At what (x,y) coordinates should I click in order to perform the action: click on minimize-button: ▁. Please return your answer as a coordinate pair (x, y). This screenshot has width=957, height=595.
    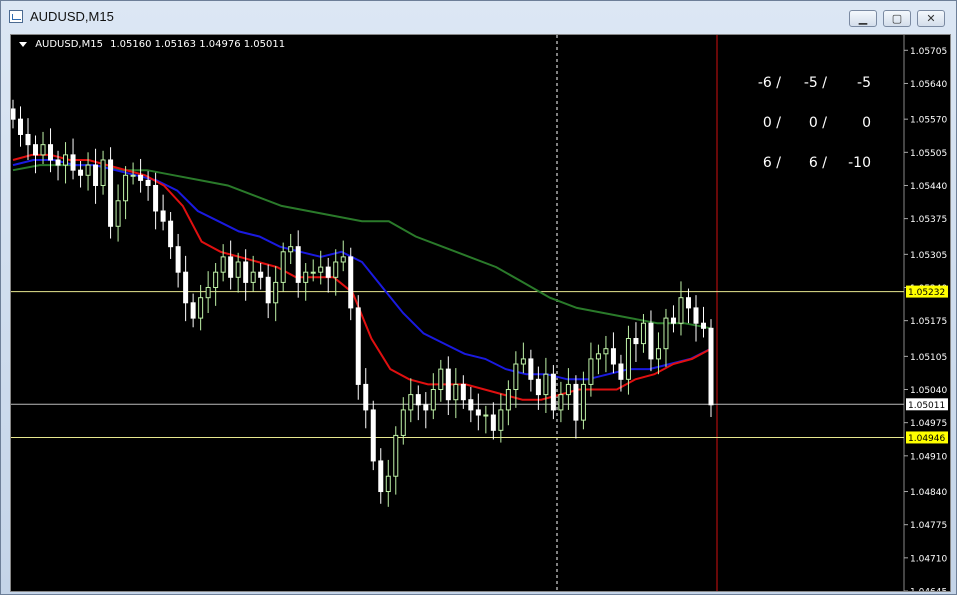
    Looking at the image, I should click on (863, 18).